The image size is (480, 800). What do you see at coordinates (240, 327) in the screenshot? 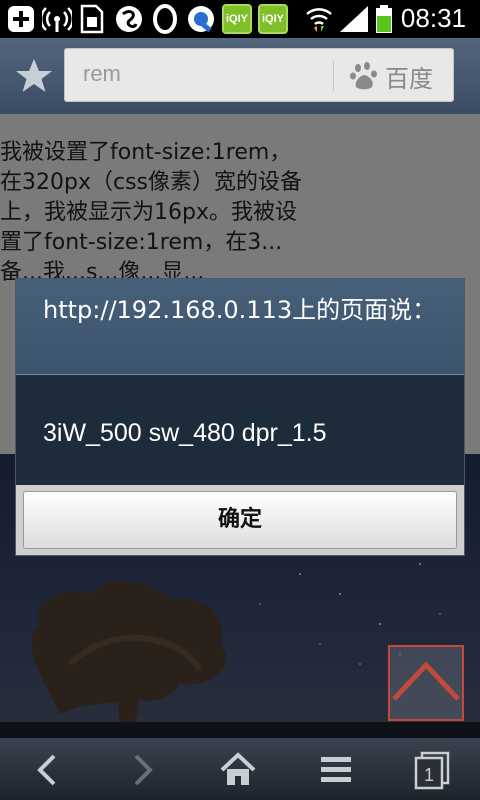
I see `dialog-title-bar: http://192.168.0.113上的页面说：` at bounding box center [240, 327].